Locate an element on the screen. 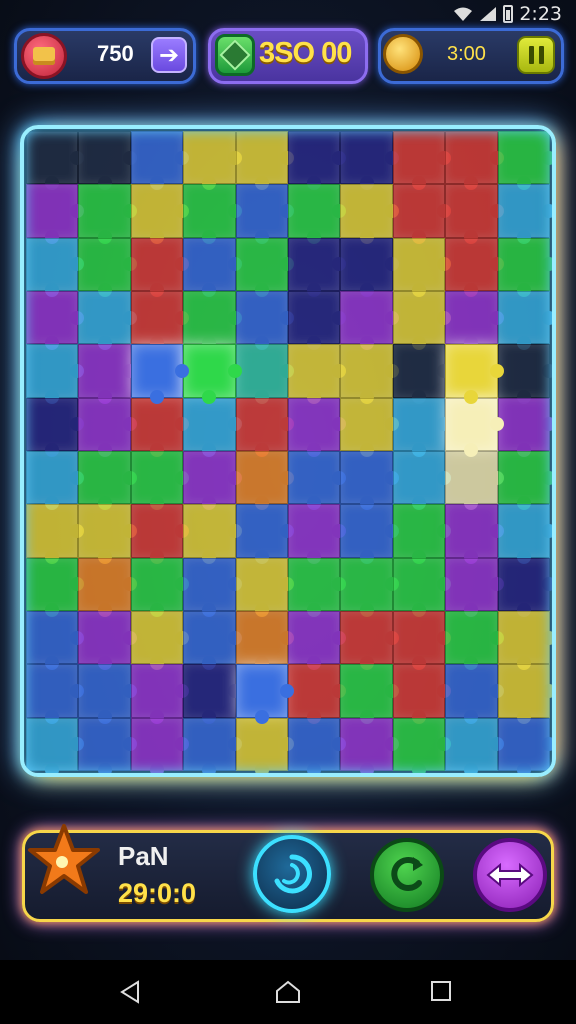 The height and width of the screenshot is (1024, 576). arrow-right-icon: ➔ is located at coordinates (169, 55).